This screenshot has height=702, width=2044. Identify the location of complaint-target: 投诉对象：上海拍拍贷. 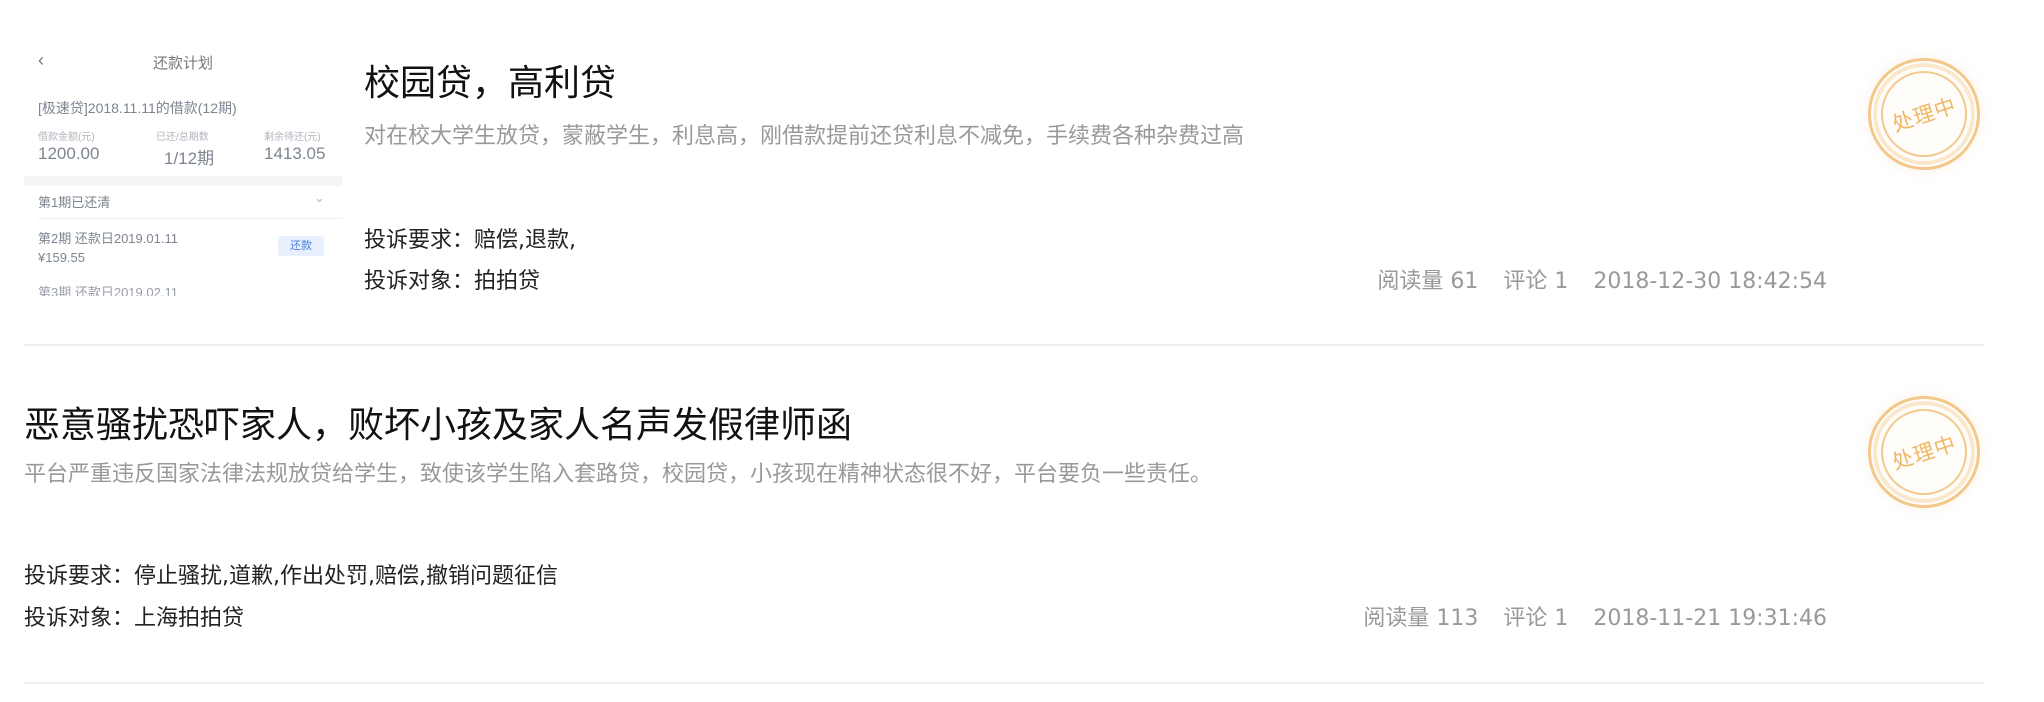
(134, 618).